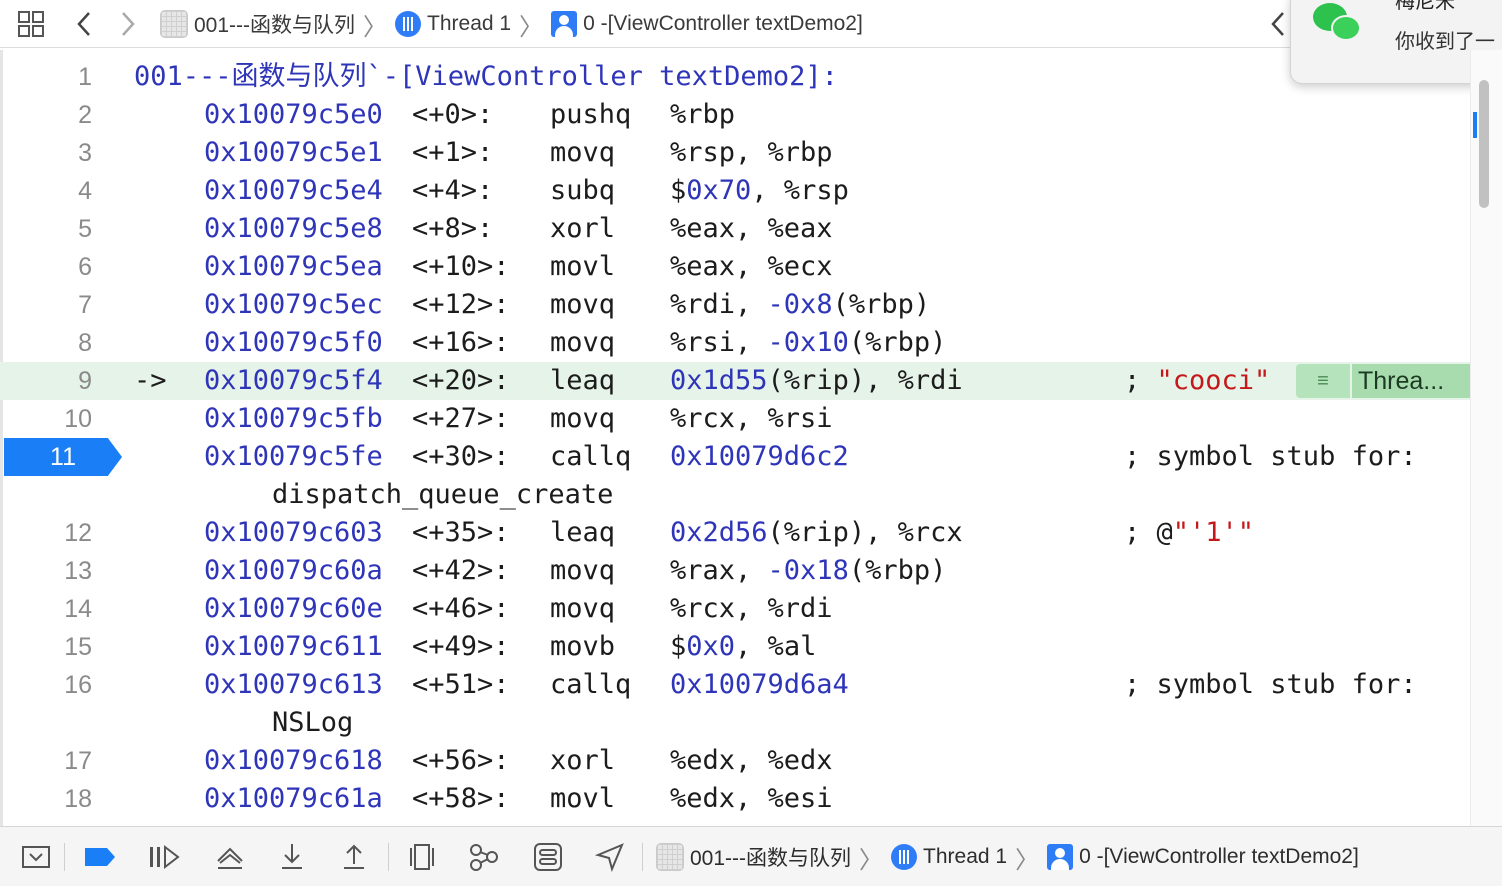 This screenshot has height=887, width=1502. Describe the element at coordinates (776, 646) in the screenshot. I see `operand-token: , %al` at that location.